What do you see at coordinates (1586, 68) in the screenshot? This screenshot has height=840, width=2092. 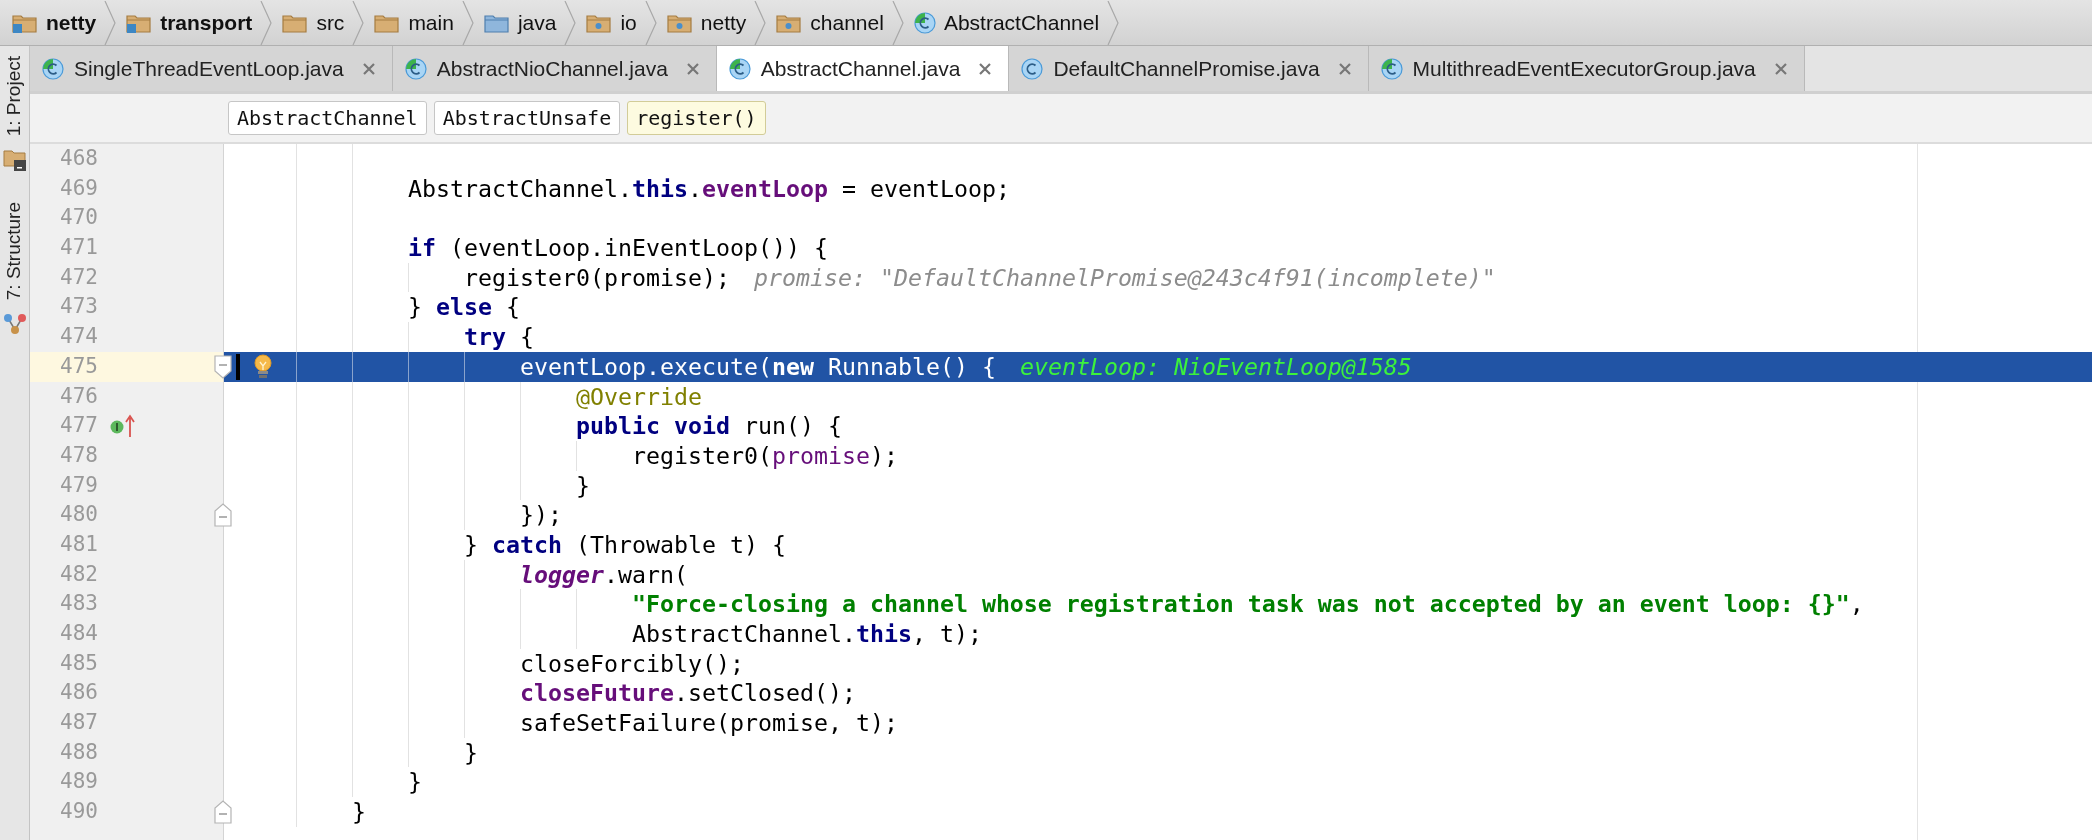 I see `editor-tab: MultithreadEventExecutorGroup.java` at bounding box center [1586, 68].